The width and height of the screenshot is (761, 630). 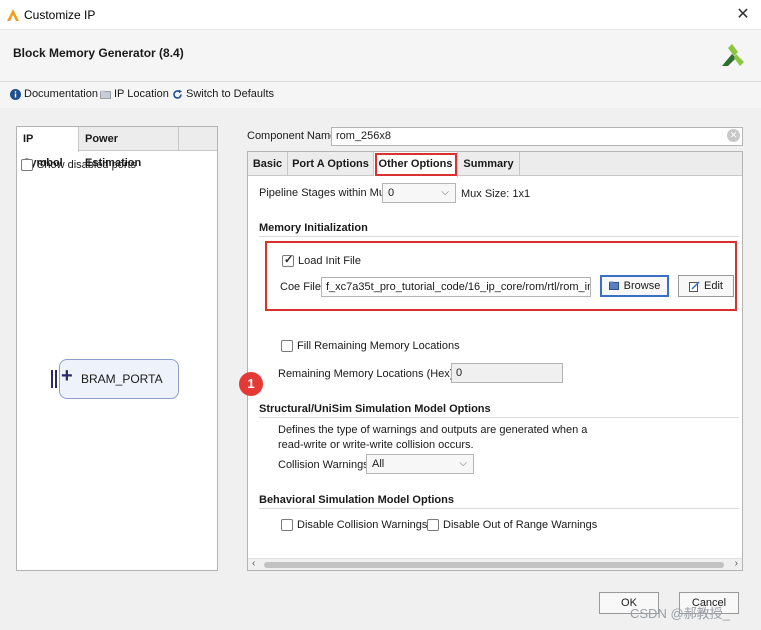 What do you see at coordinates (713, 286) in the screenshot?
I see `edit-label: Edit` at bounding box center [713, 286].